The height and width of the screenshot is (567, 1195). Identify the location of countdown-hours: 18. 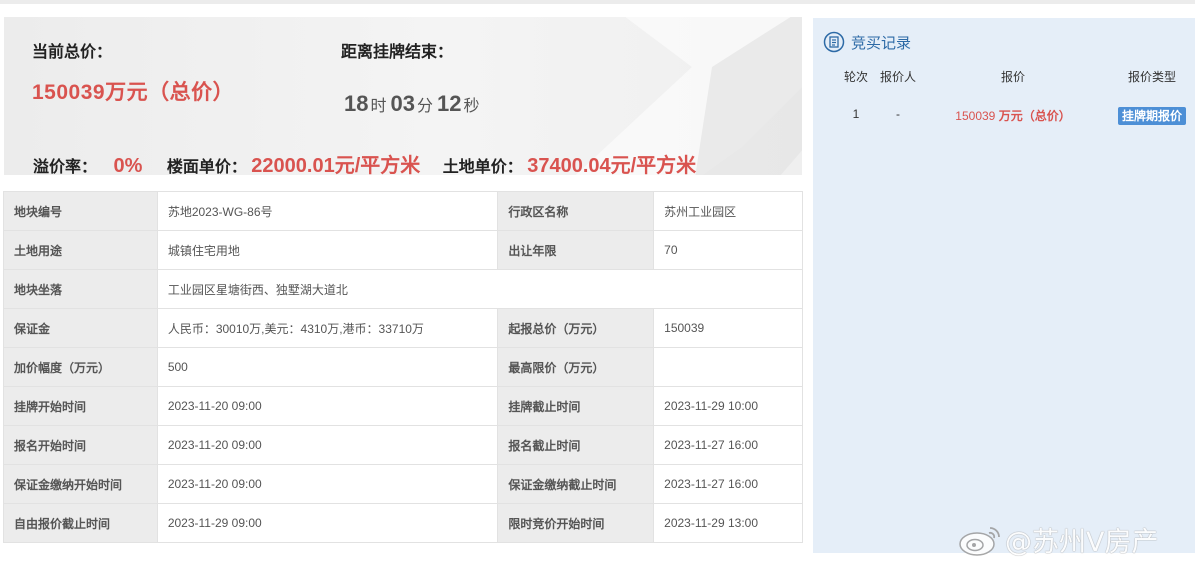
(356, 103).